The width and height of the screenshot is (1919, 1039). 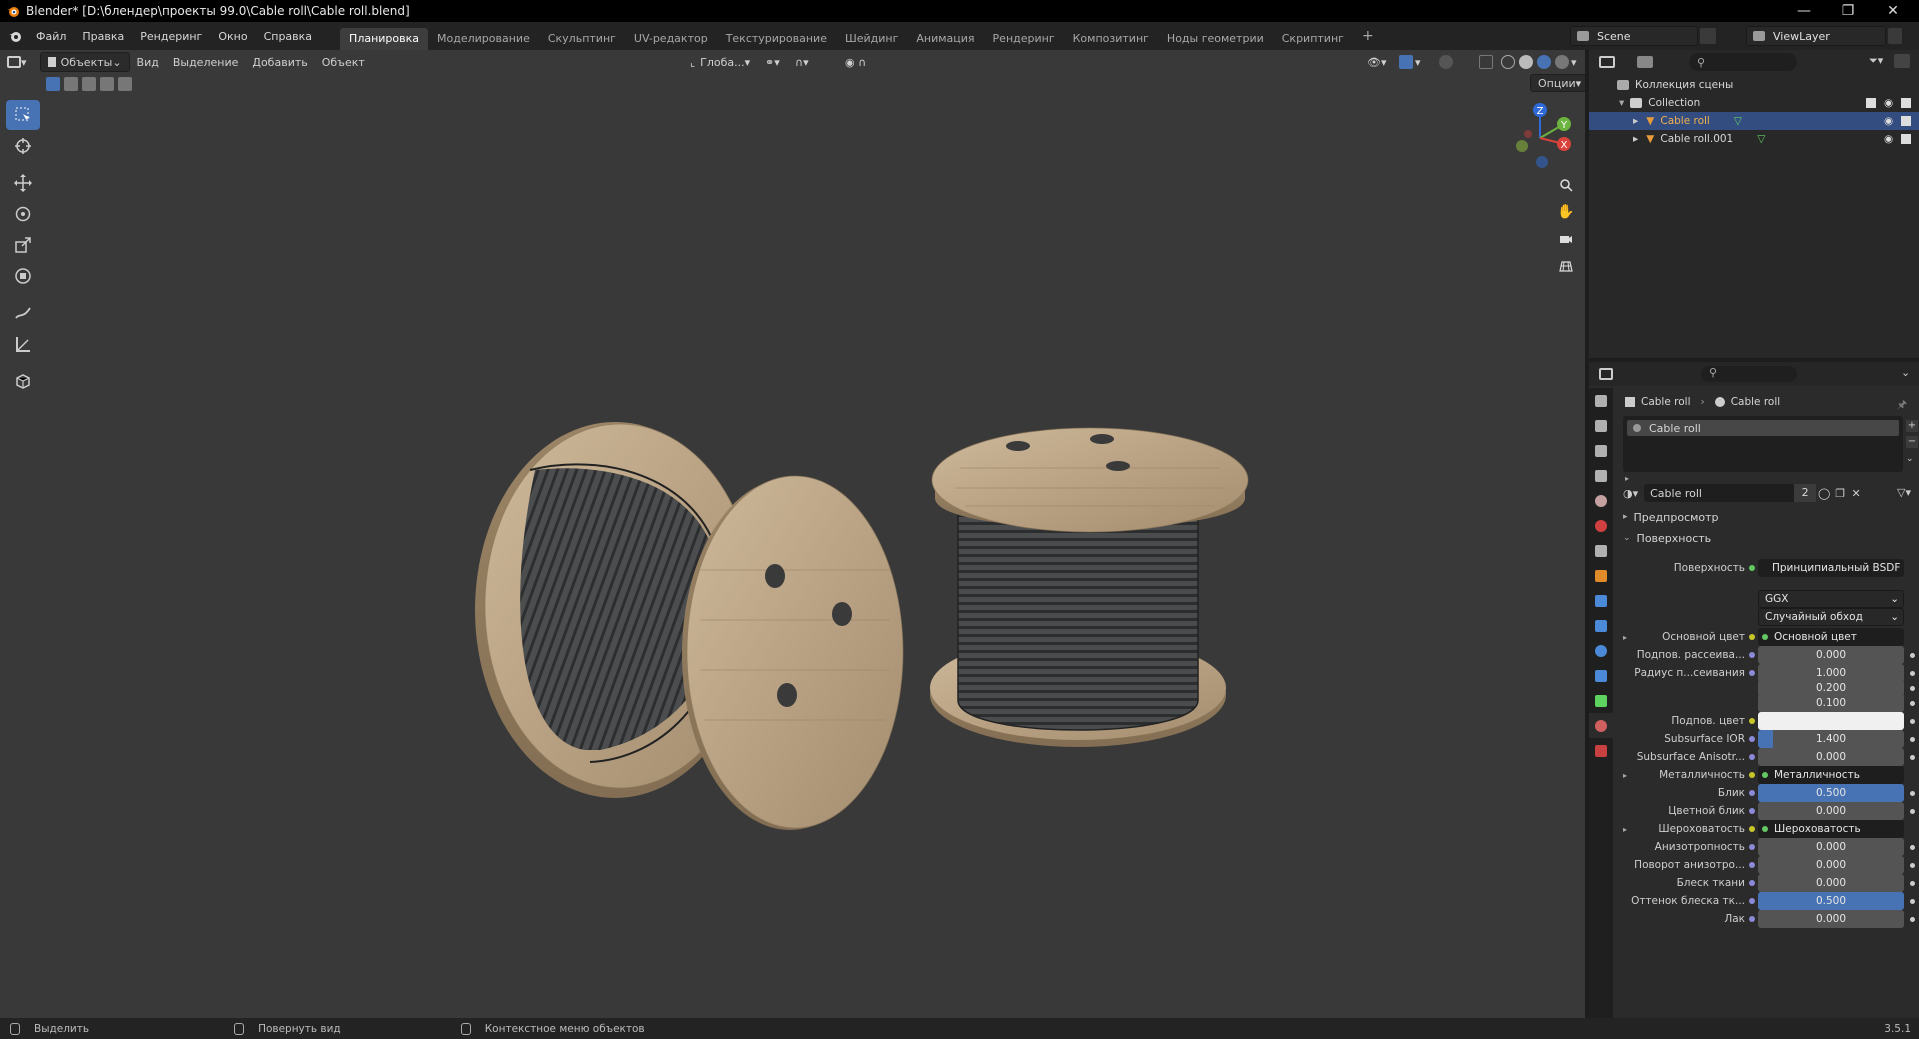 I want to click on tab-modifiers, so click(x=1601, y=600).